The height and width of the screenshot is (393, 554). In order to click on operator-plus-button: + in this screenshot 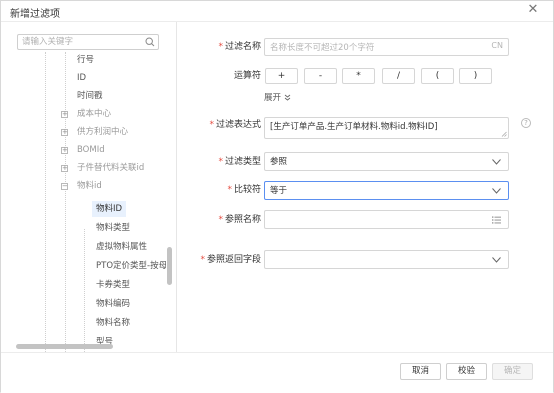, I will do `click(281, 76)`.